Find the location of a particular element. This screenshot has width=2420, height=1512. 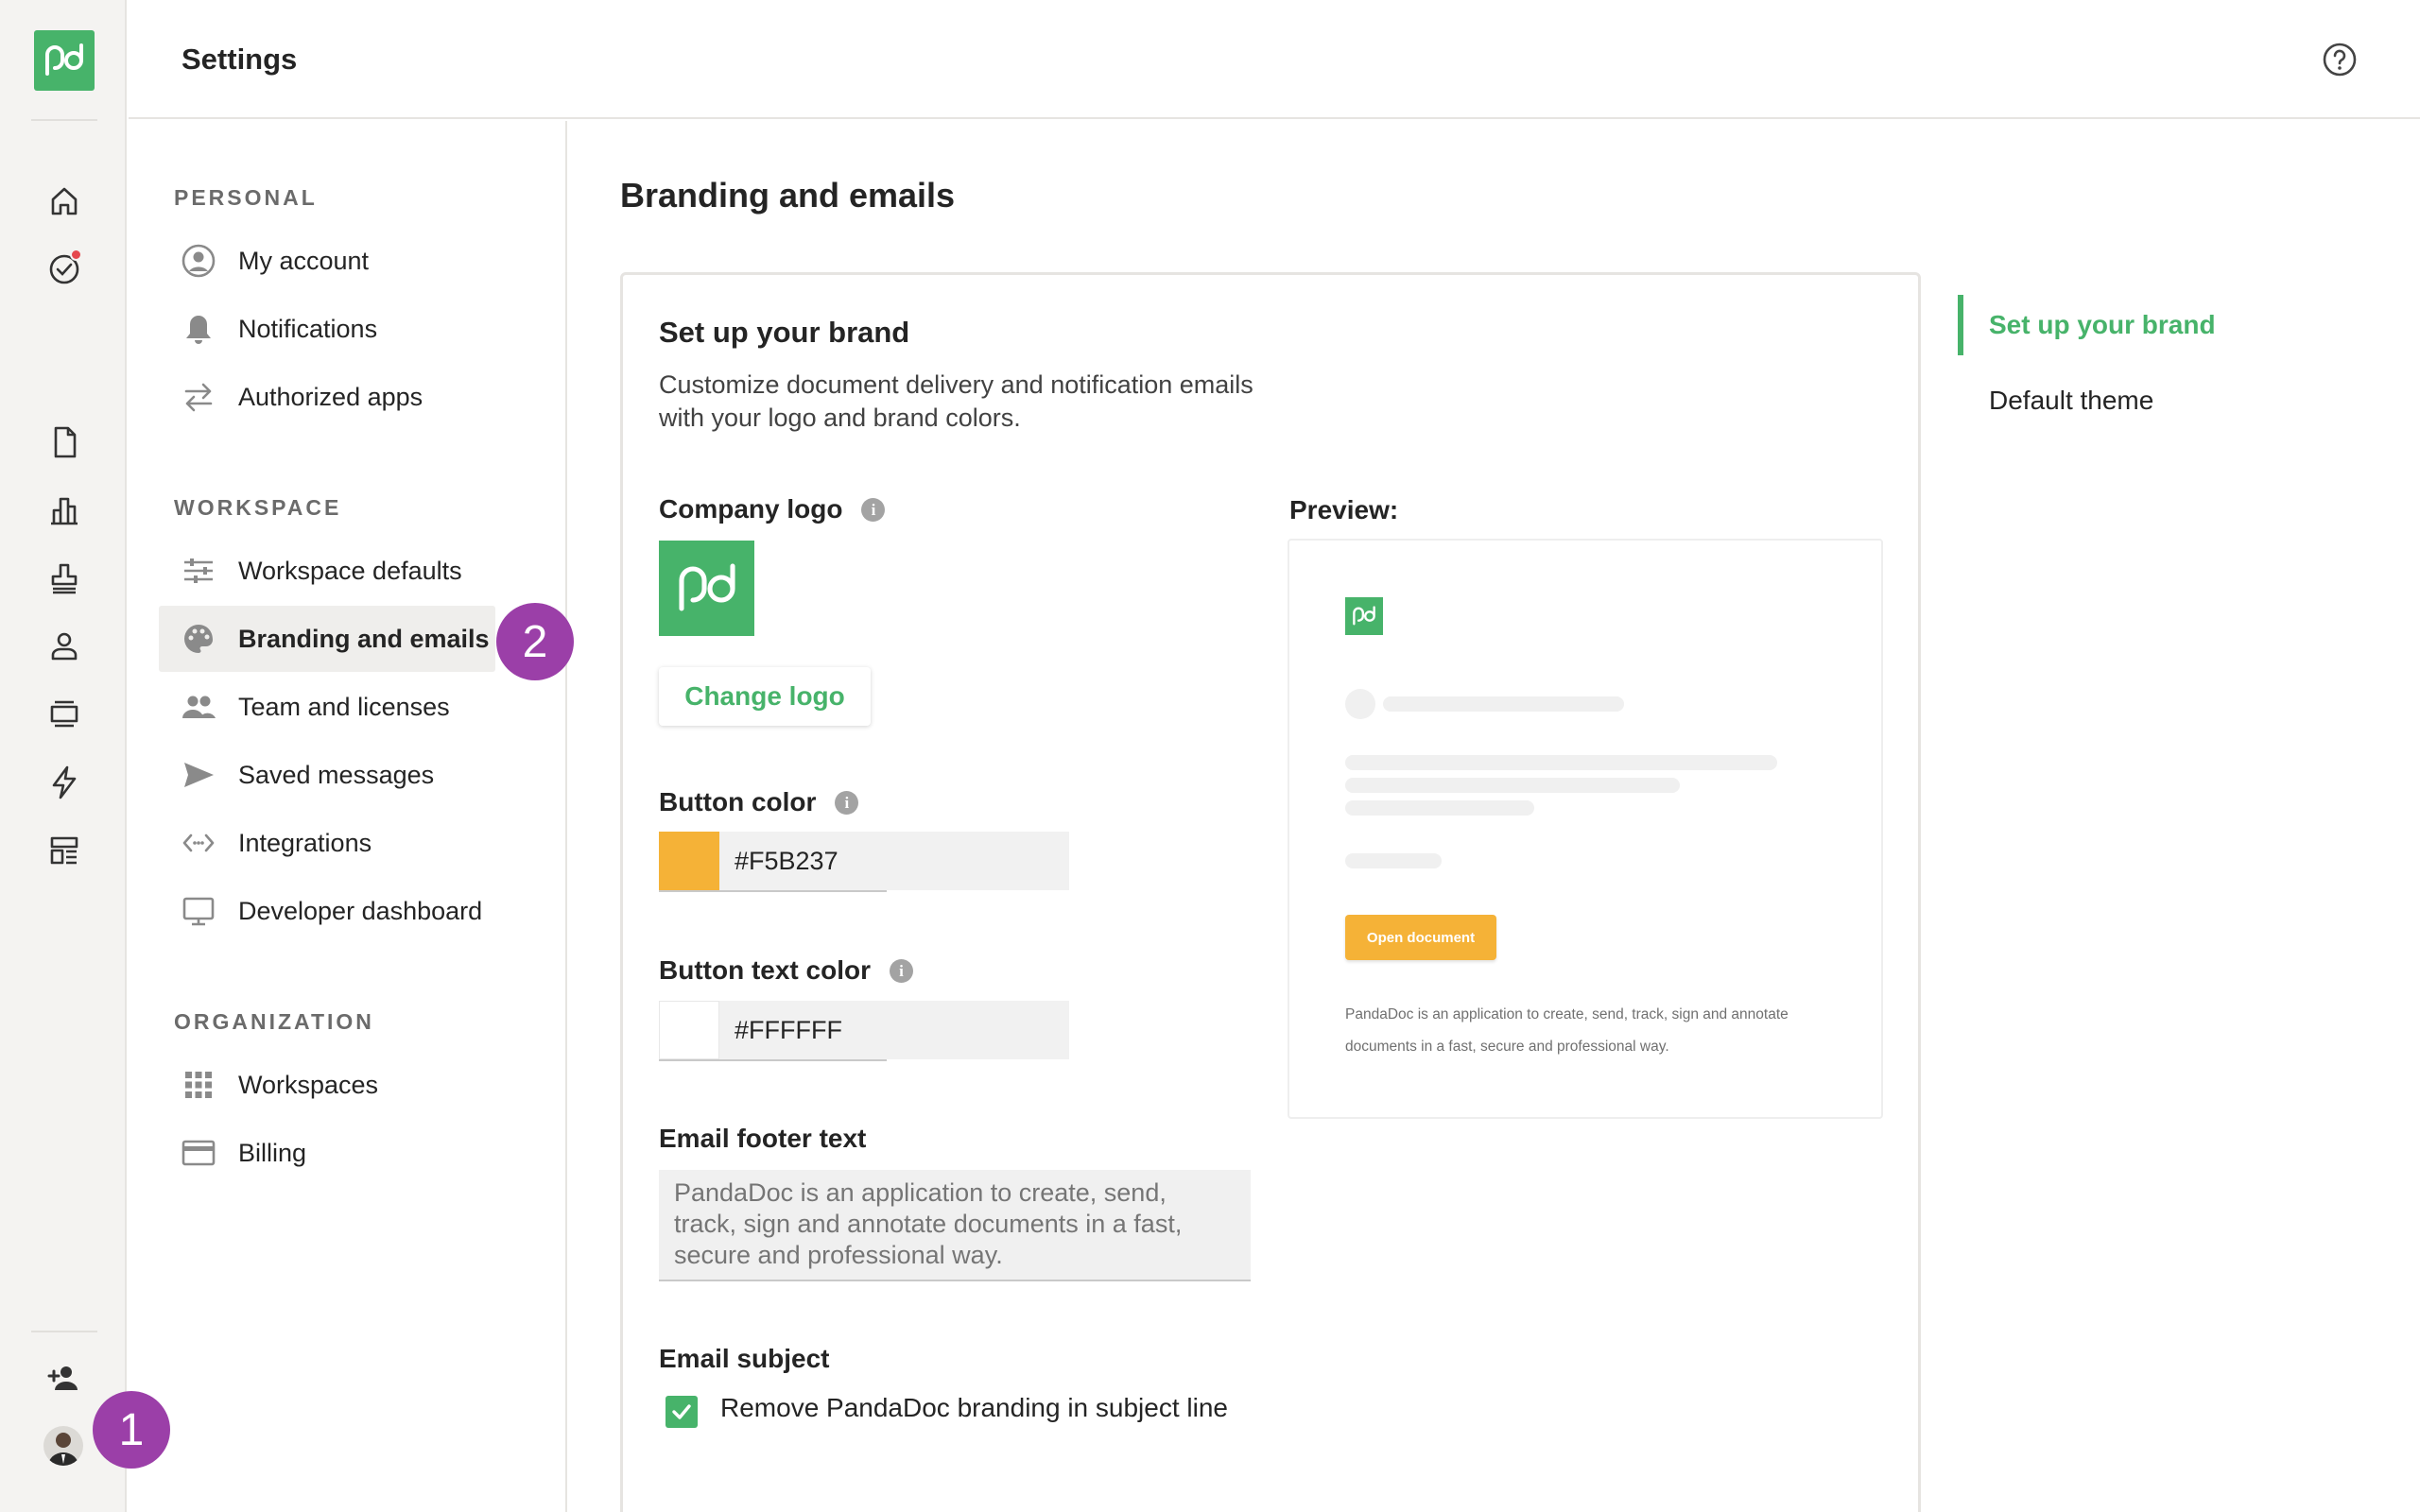

email-footer-label-text: Email footer text is located at coordinates (763, 1138).